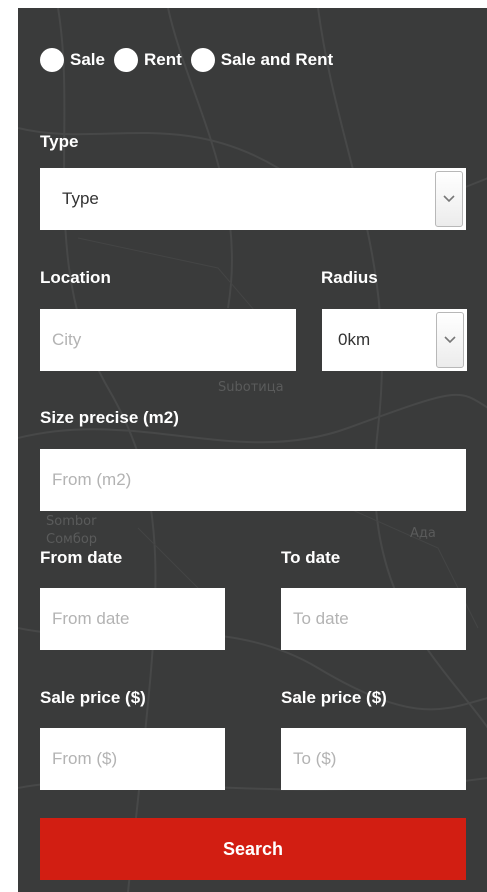 Image resolution: width=487 pixels, height=892 pixels. Describe the element at coordinates (394, 340) in the screenshot. I see `radius-select: 0km` at that location.